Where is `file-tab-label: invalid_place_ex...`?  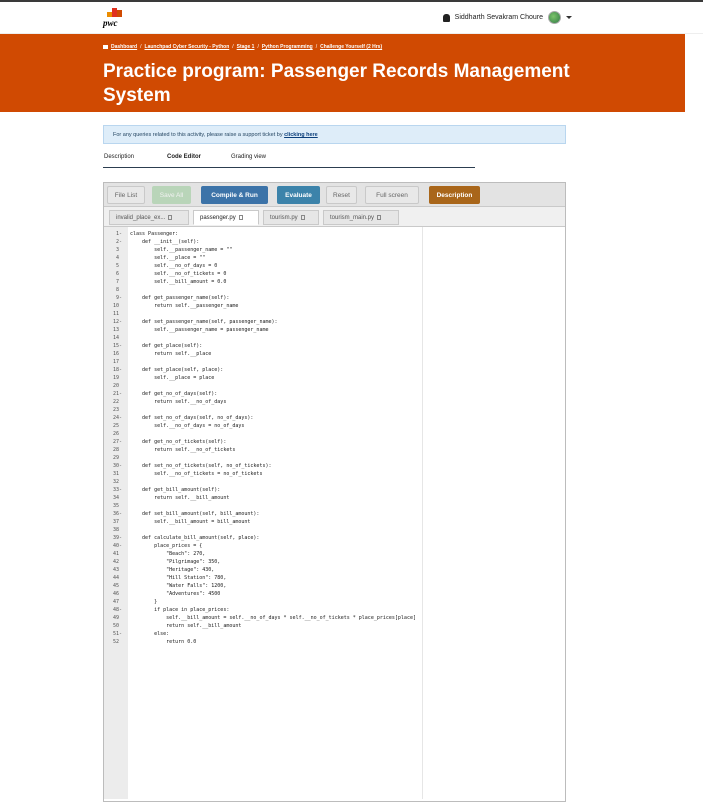
file-tab-label: invalid_place_ex... is located at coordinates (141, 217).